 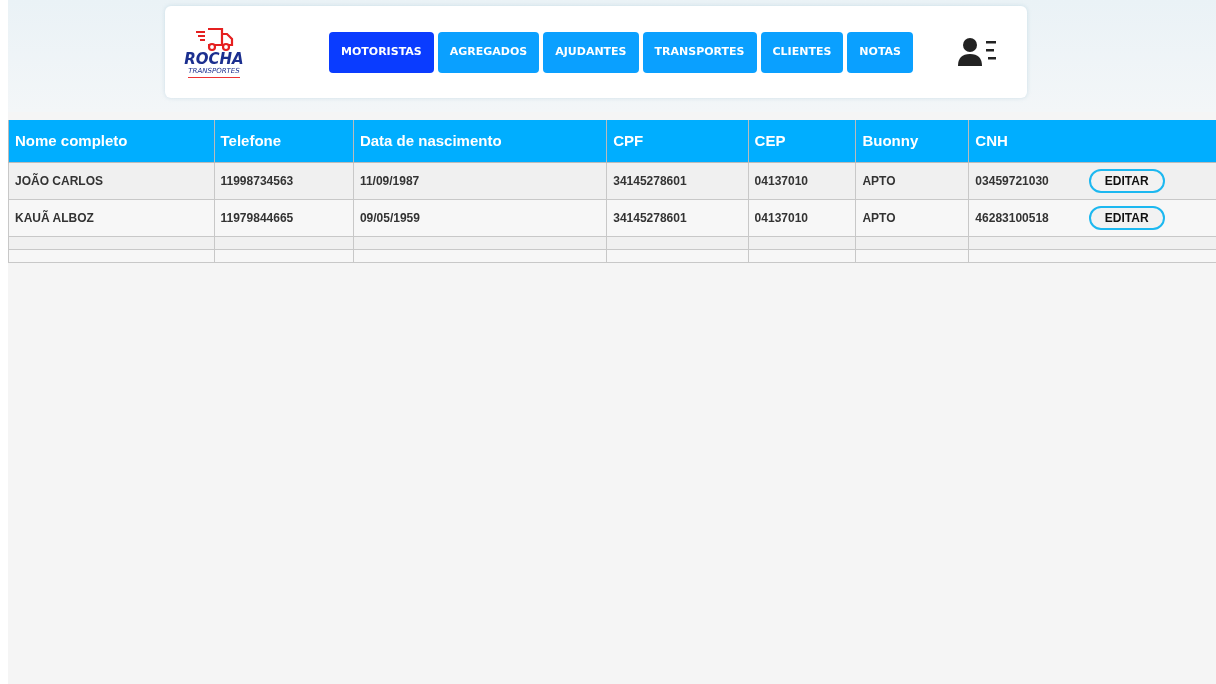 I want to click on table-cell: 03459721030, so click(x=1012, y=180).